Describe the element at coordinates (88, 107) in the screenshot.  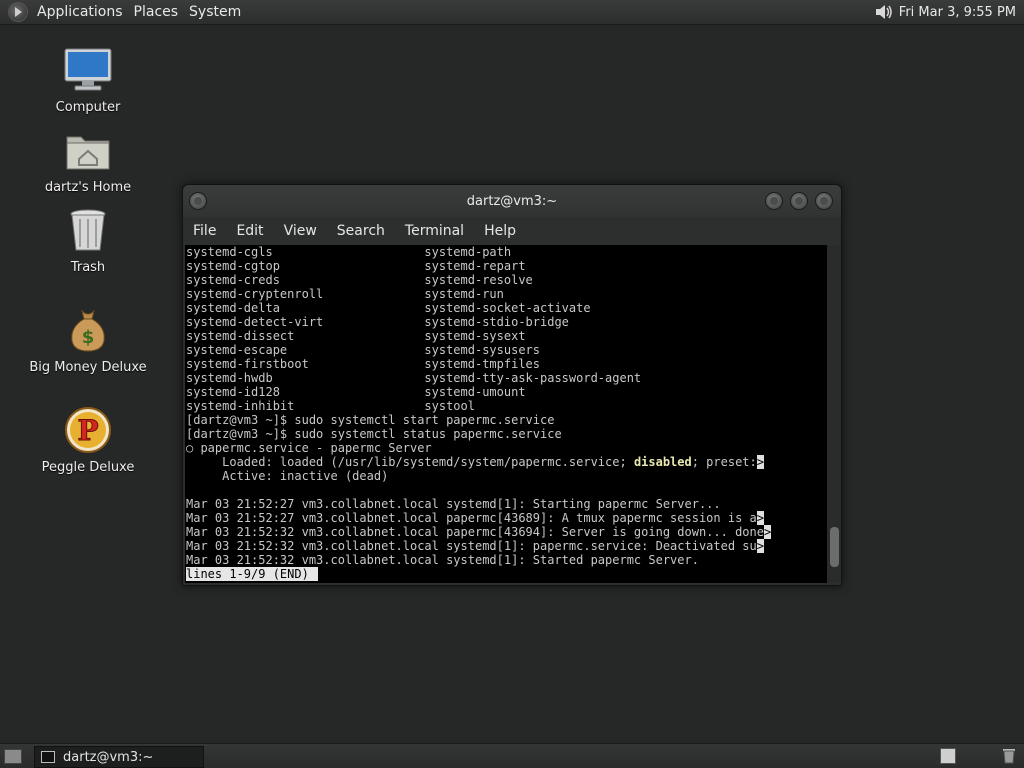
I see `desktop-icon-label: Computer` at that location.